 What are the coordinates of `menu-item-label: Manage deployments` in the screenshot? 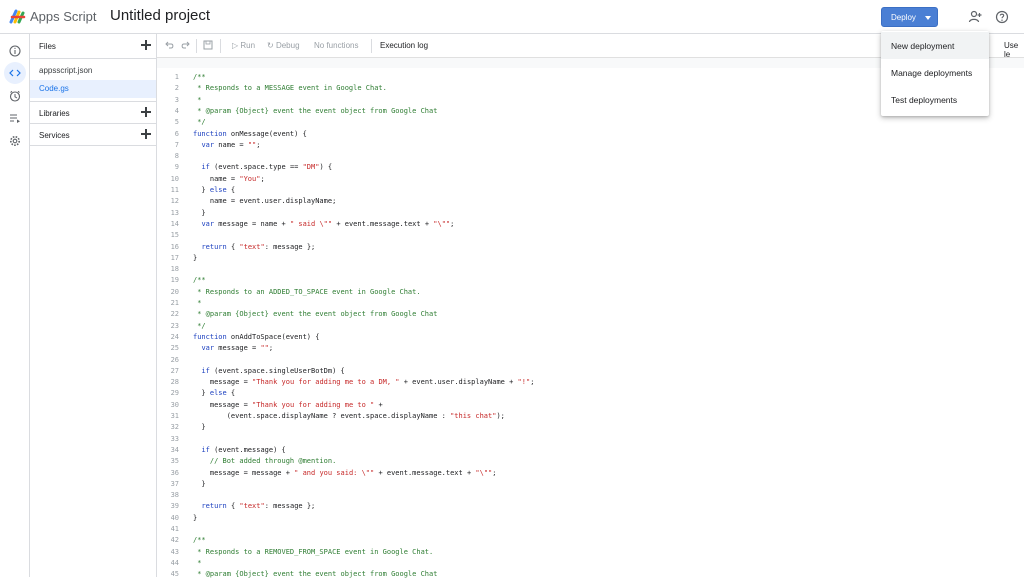 It's located at (932, 73).